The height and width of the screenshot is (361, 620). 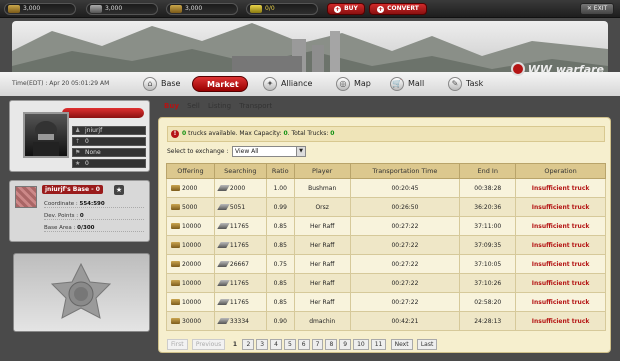 I want to click on cart-icon: 🛒, so click(x=397, y=84).